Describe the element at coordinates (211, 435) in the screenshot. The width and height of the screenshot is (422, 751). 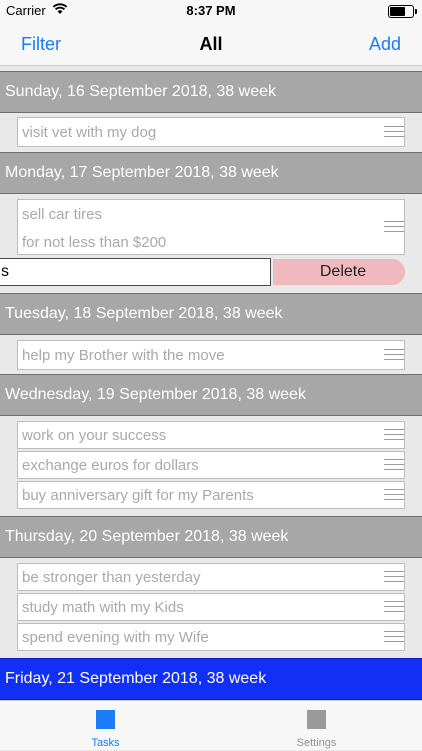
I see `task-row: work on your success` at that location.